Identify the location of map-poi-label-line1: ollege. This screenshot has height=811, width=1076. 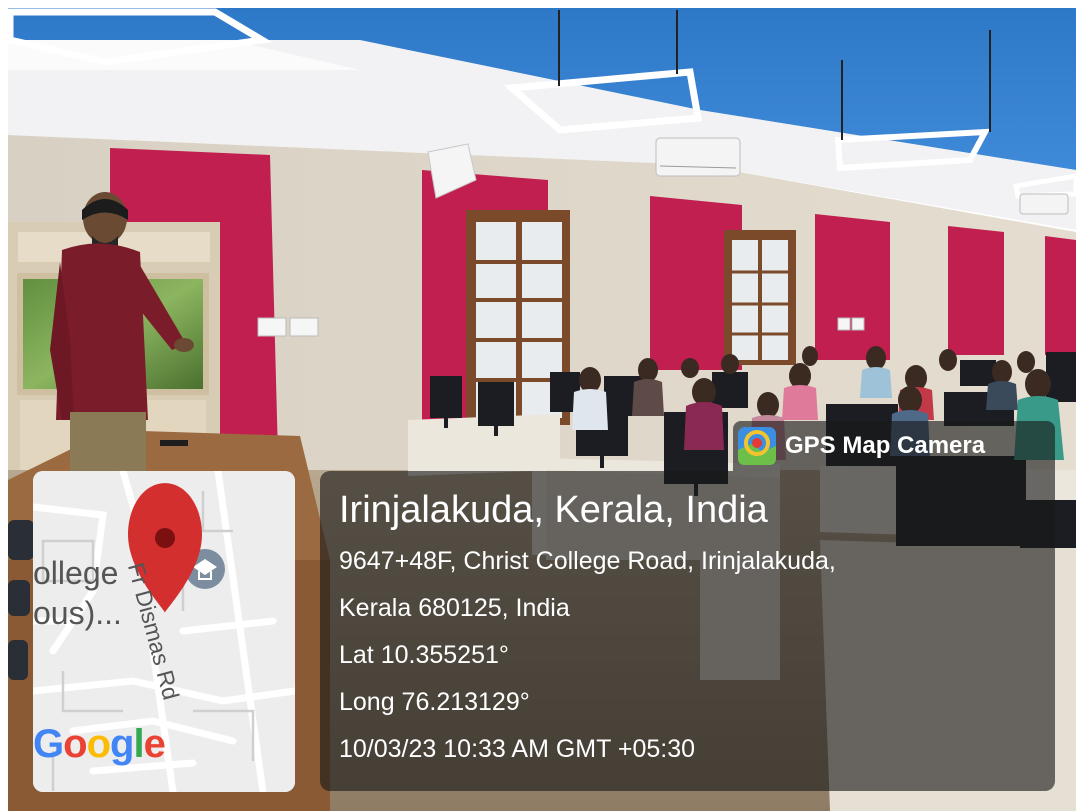
(76, 573).